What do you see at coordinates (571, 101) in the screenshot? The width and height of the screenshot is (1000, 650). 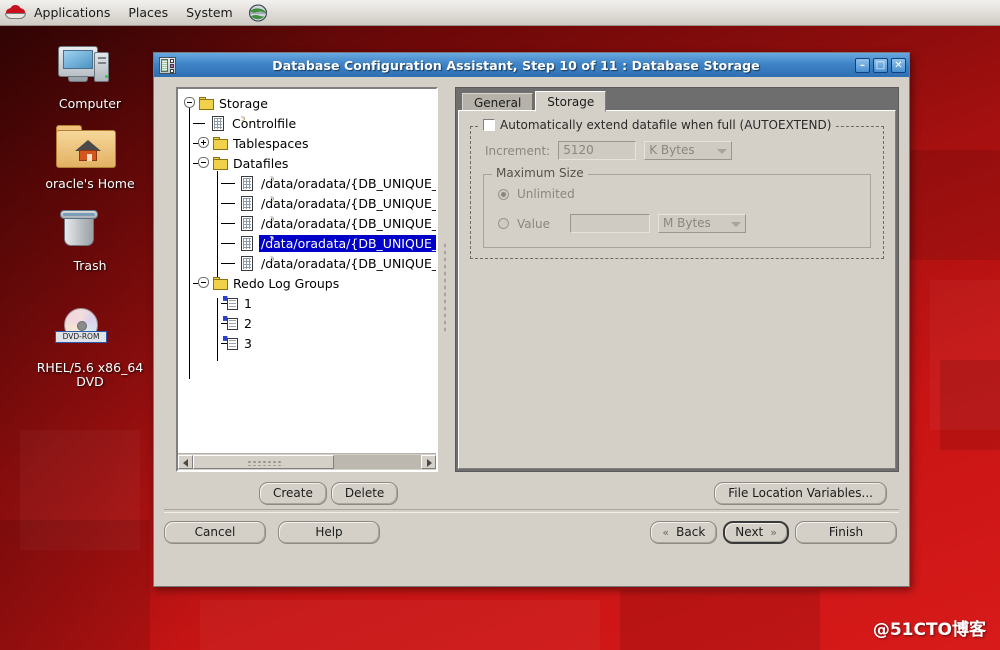 I see `tab-storage: Storage` at bounding box center [571, 101].